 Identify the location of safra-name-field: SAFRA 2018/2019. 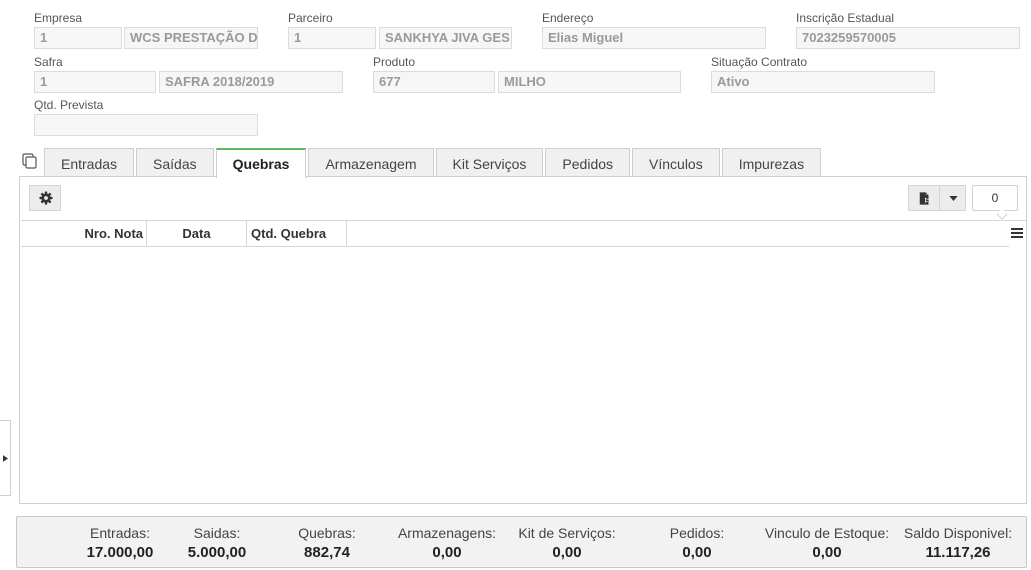
(251, 82).